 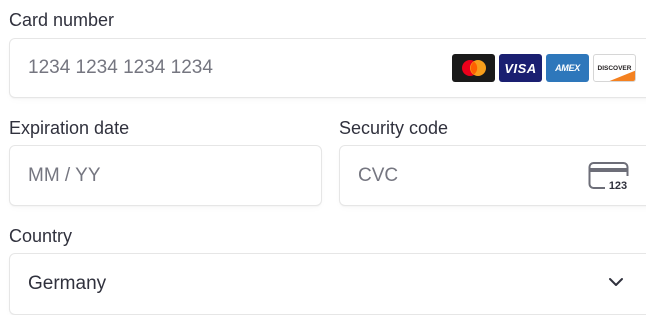 I want to click on expiration-date-label: Expiration date, so click(x=69, y=128).